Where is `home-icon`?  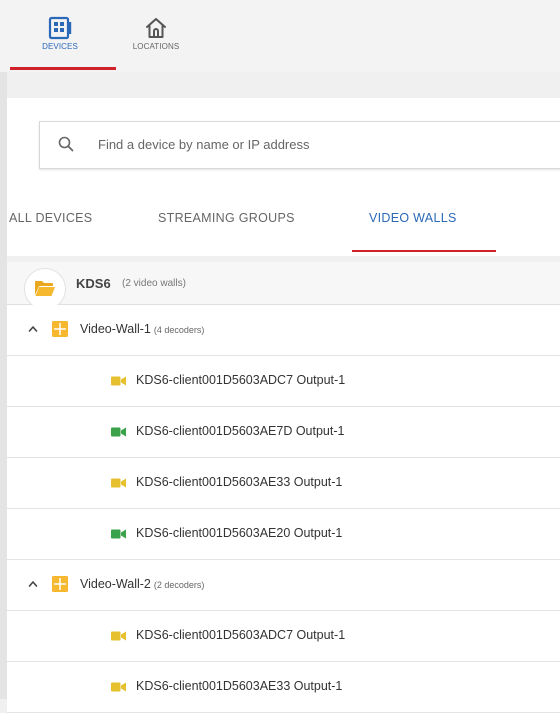
home-icon is located at coordinates (156, 28).